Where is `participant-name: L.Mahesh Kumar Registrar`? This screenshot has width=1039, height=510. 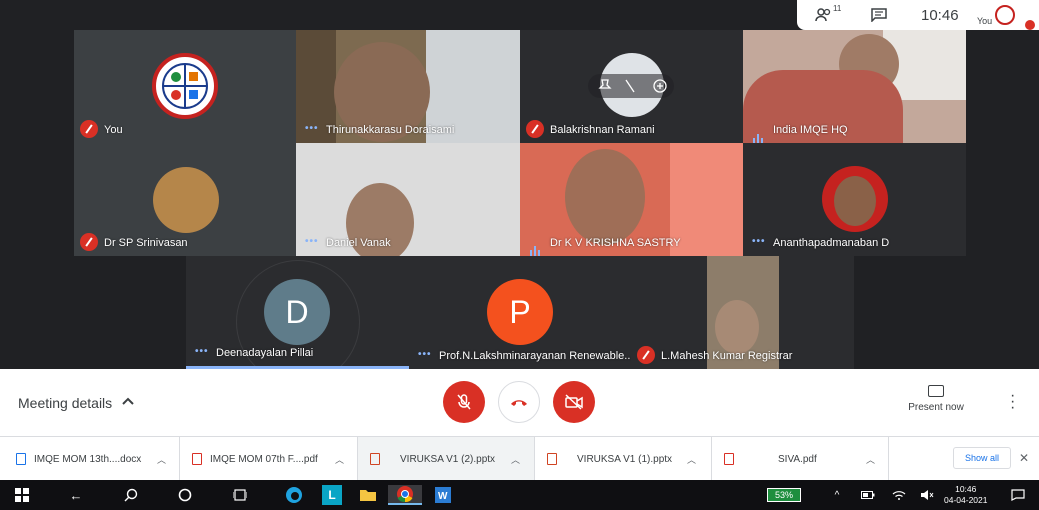
participant-name: L.Mahesh Kumar Registrar is located at coordinates (727, 356).